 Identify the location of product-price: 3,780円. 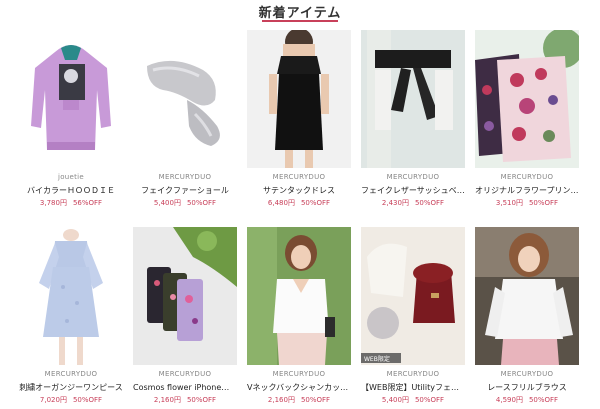
(53, 203).